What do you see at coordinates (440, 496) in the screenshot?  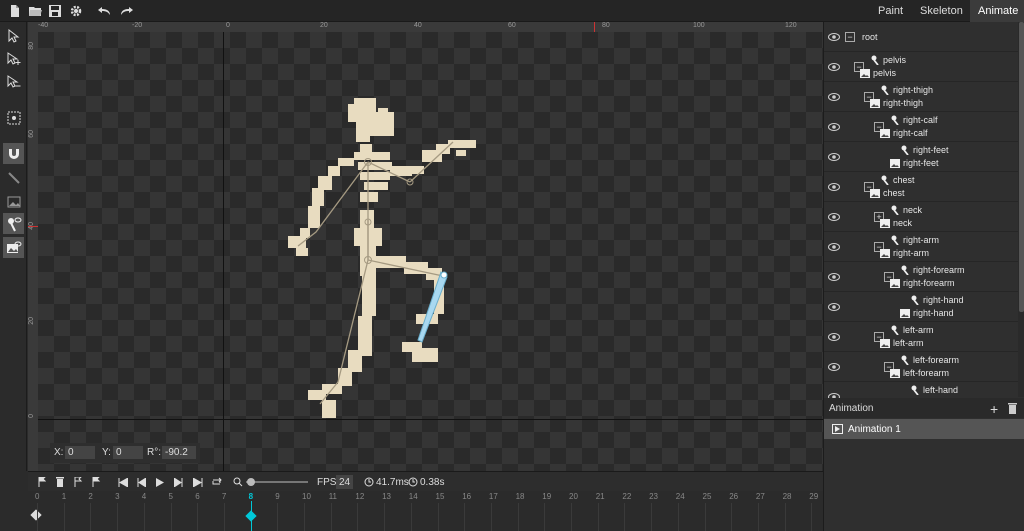 I see `frame-number: 15` at bounding box center [440, 496].